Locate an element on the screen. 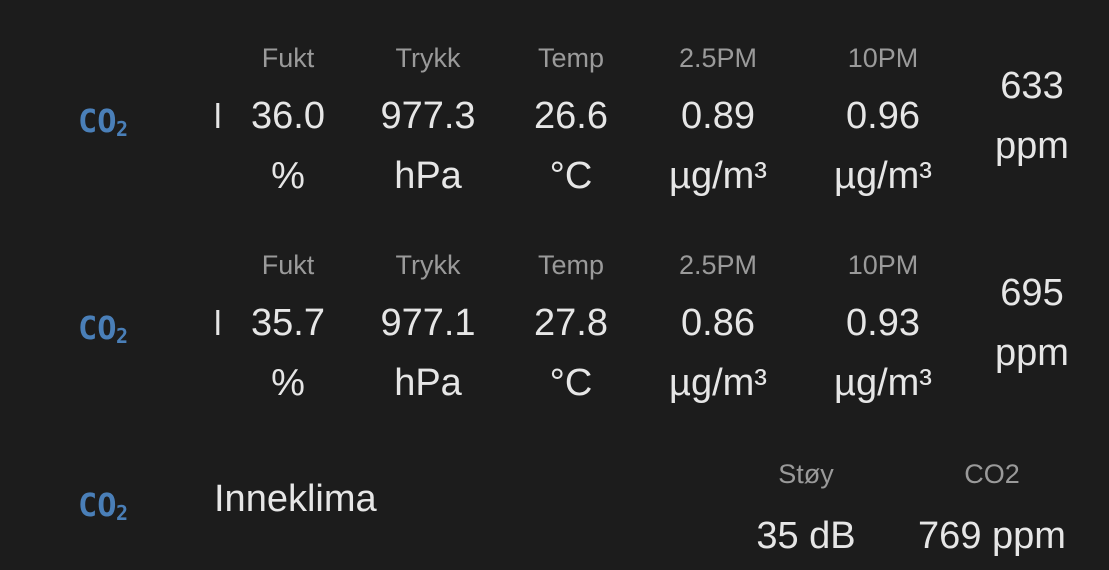 The width and height of the screenshot is (1109, 570). co2-column: CO2 769 ppm is located at coordinates (992, 509).